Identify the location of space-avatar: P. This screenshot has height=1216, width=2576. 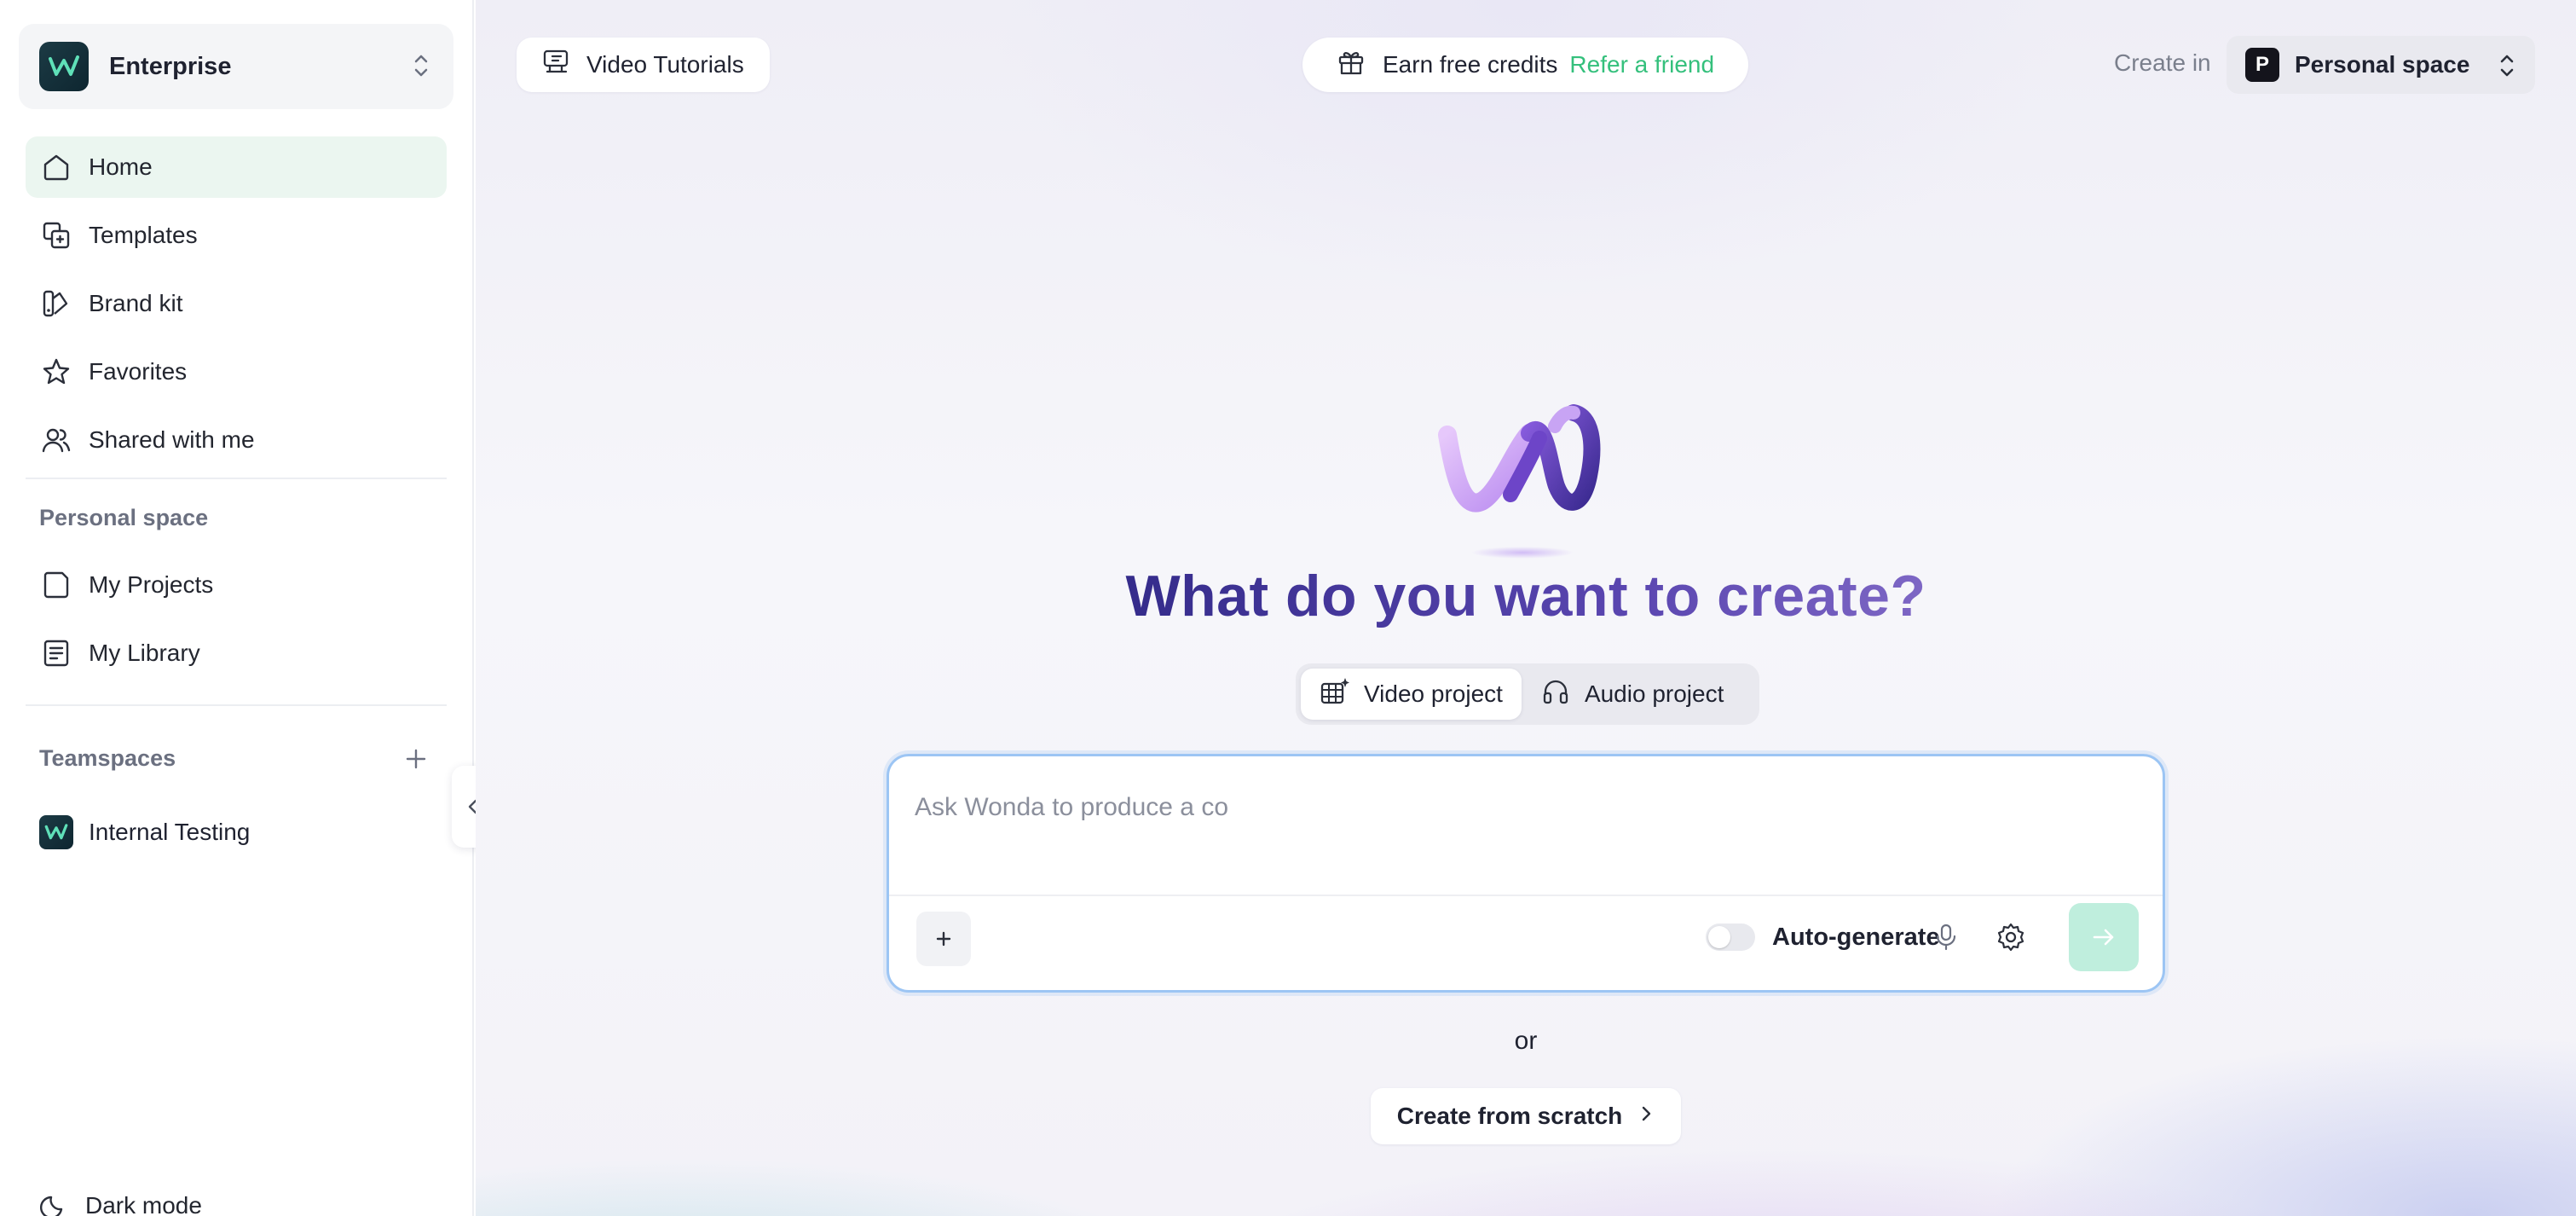
(2262, 65).